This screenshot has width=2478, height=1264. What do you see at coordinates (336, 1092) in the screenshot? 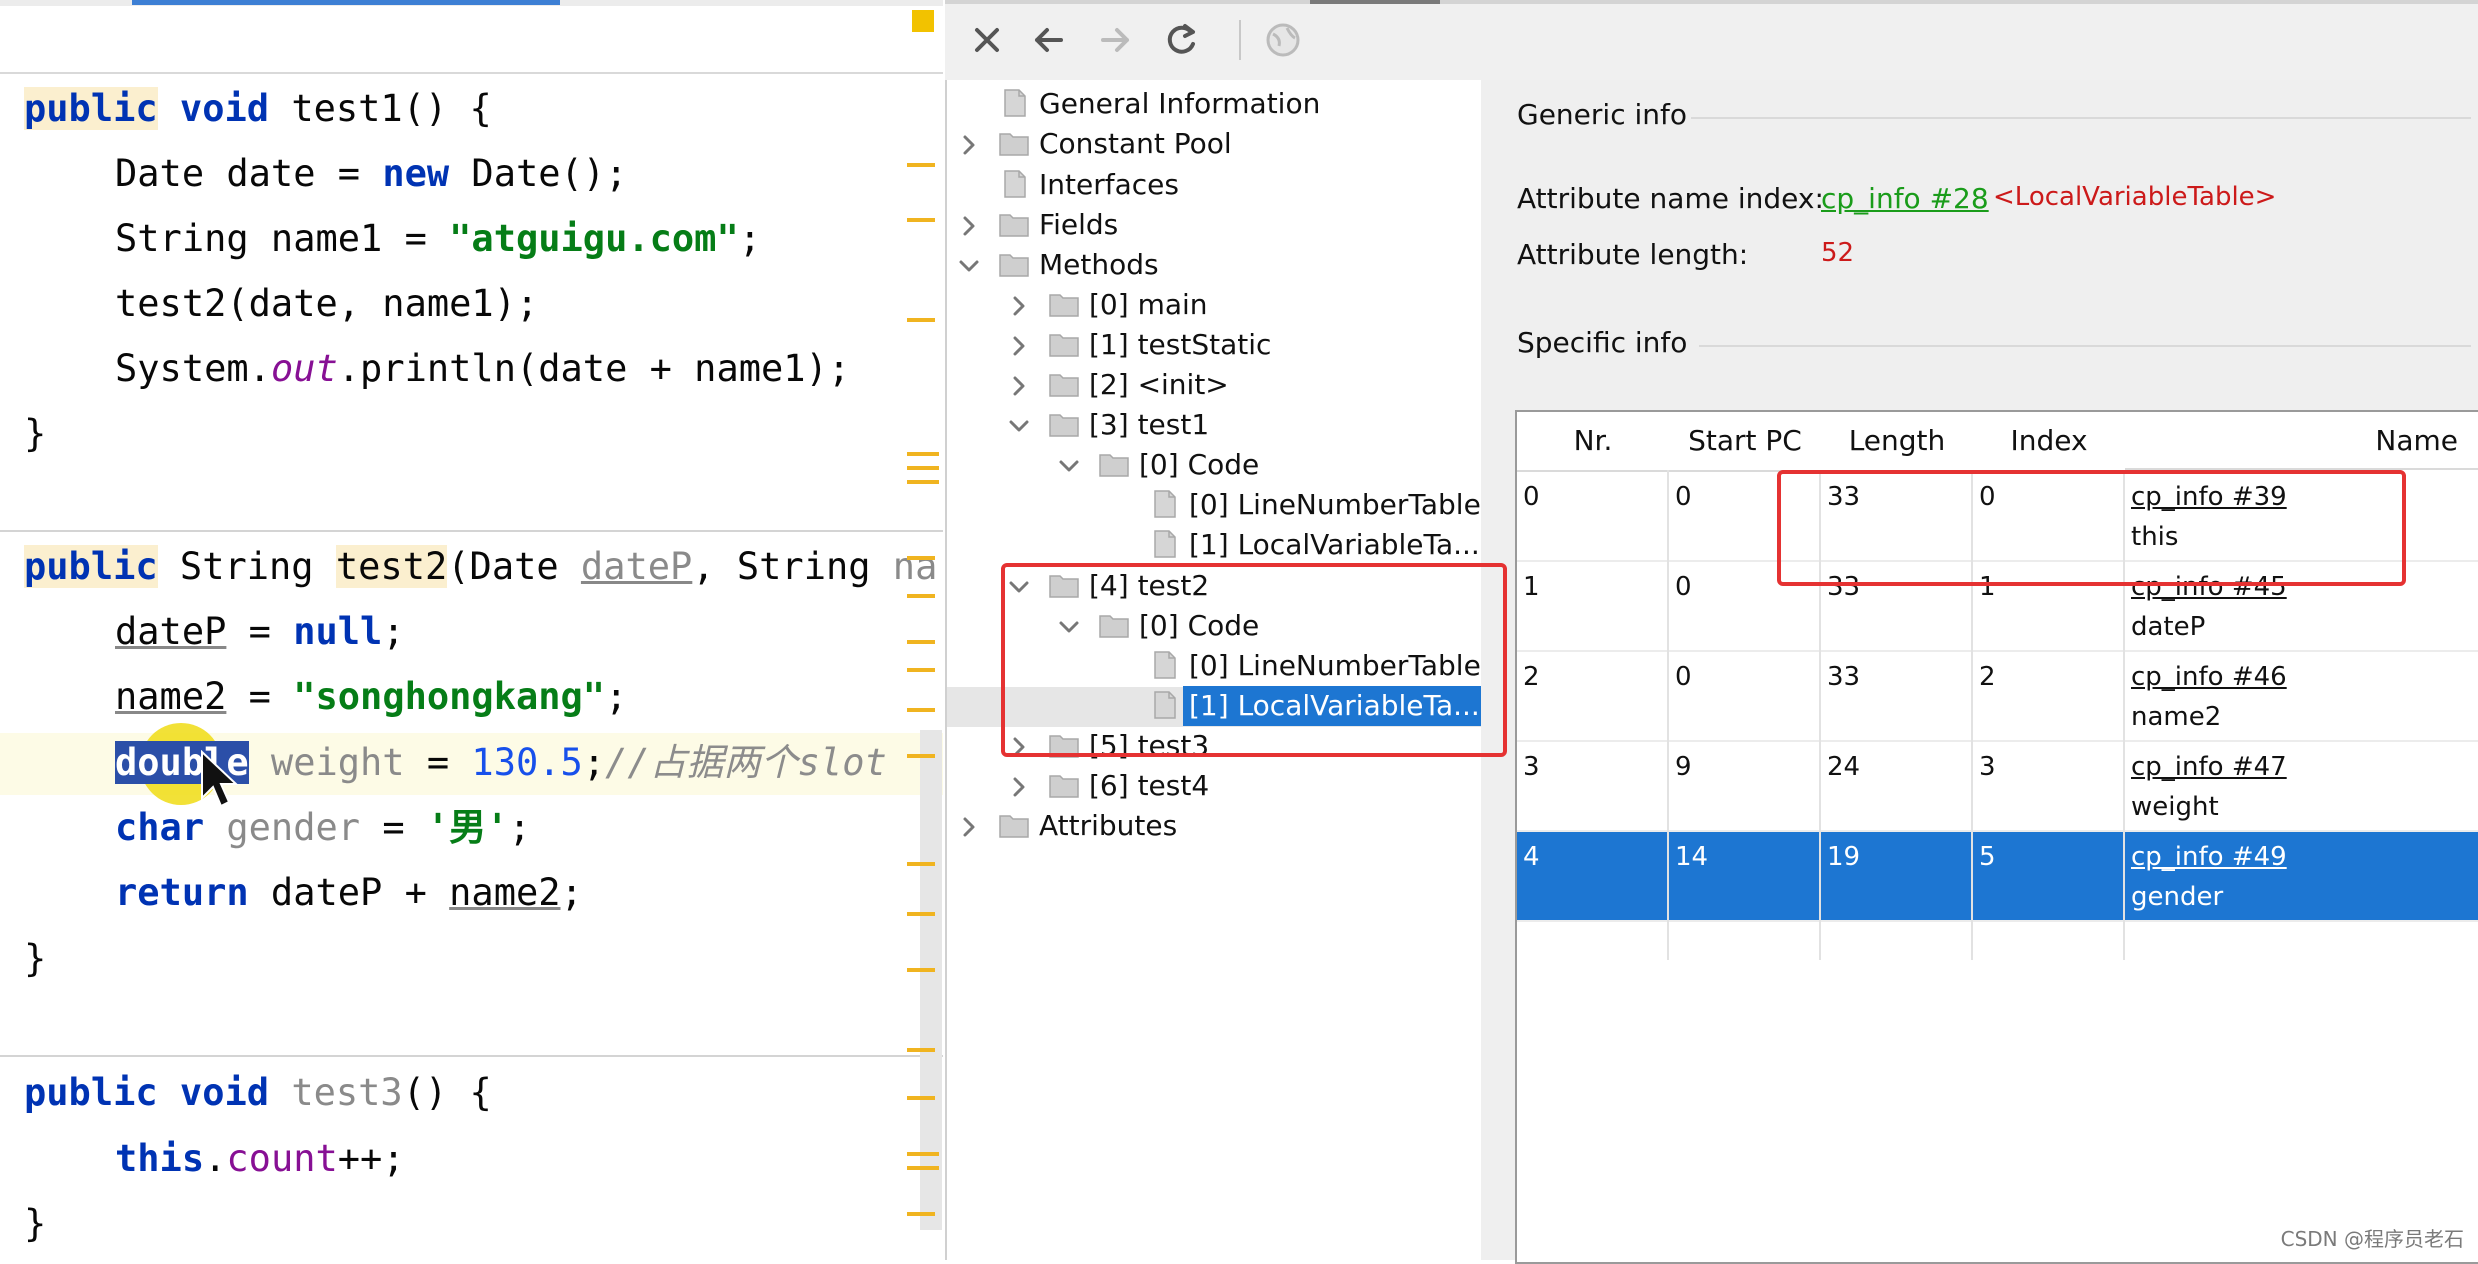
I see `method-name: test3` at bounding box center [336, 1092].